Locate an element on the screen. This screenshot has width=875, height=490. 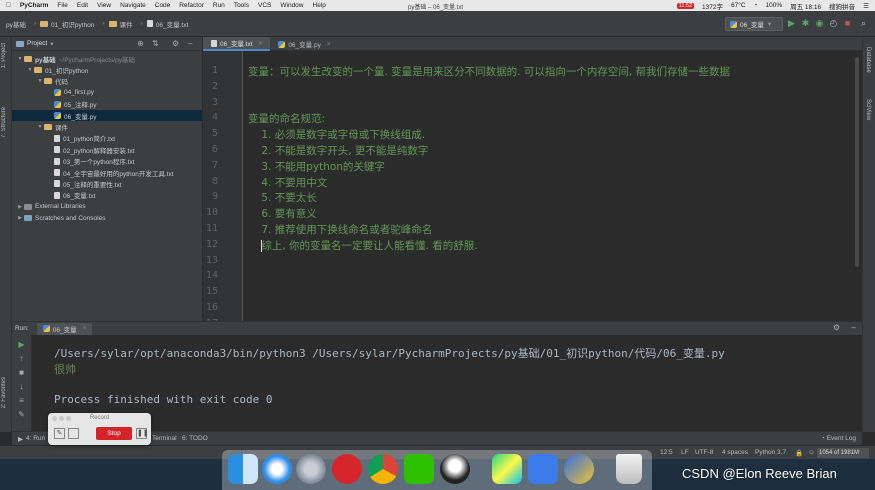
sciview-tool-tab: SciView is located at coordinates (868, 109).